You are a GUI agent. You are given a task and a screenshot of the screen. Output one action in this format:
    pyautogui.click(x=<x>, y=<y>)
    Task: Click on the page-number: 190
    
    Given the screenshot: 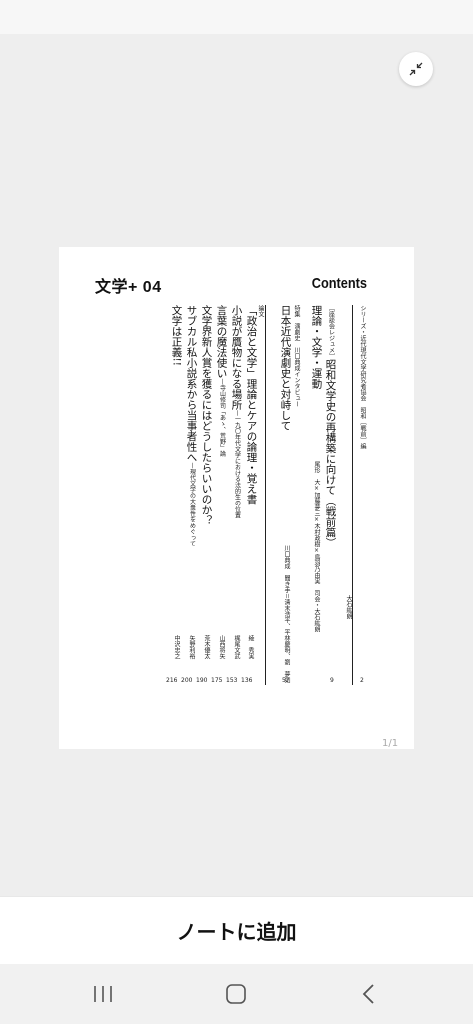 What is the action you would take?
    pyautogui.click(x=202, y=680)
    